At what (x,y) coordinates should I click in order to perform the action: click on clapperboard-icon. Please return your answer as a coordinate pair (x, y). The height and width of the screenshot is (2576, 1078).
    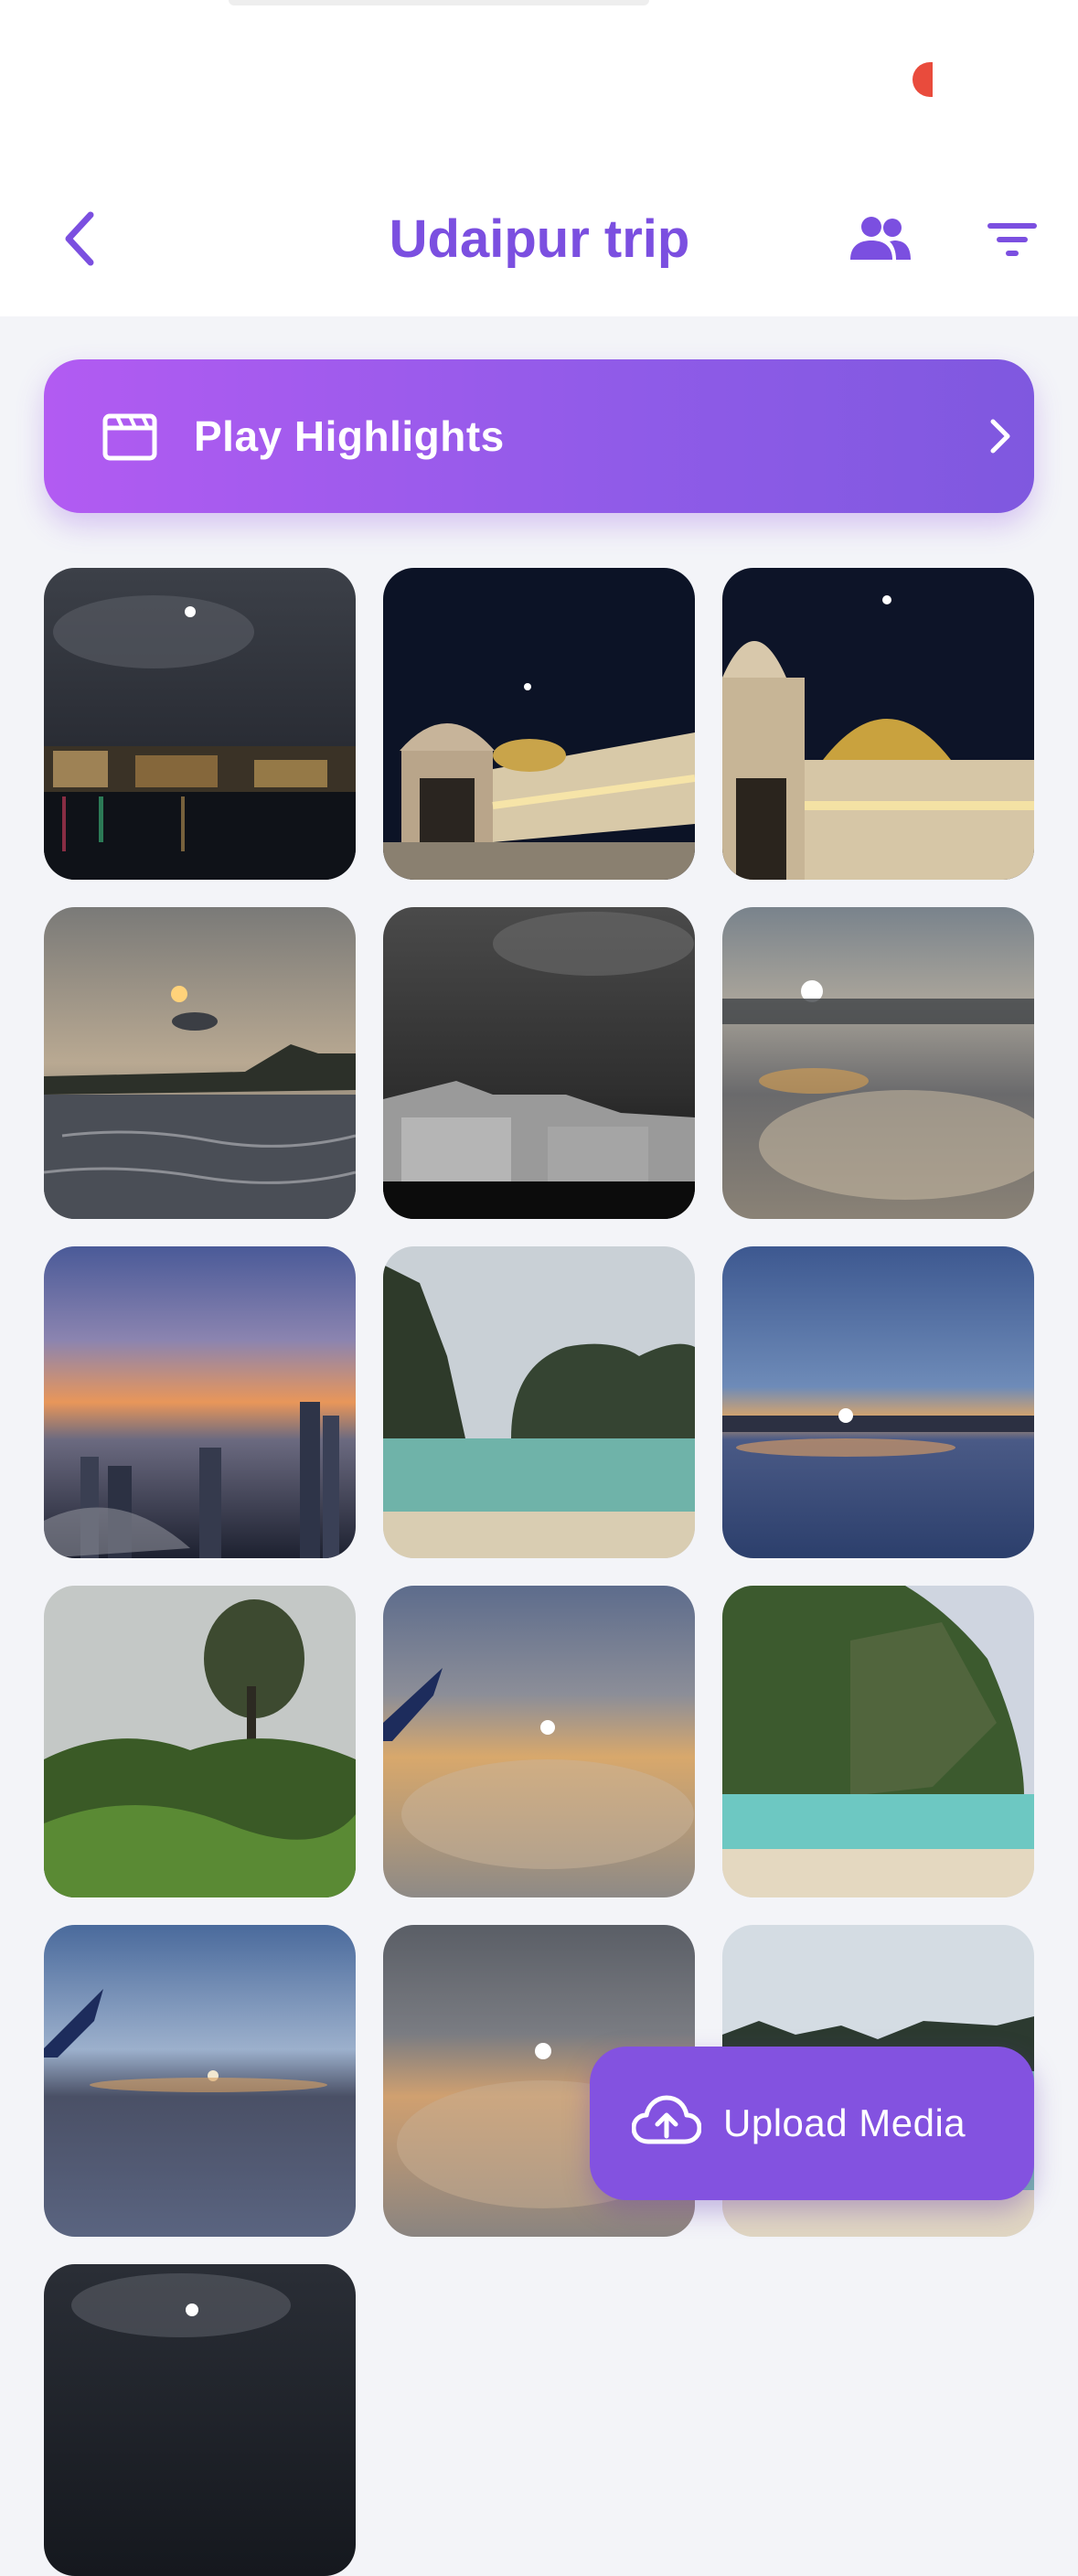
    Looking at the image, I should click on (129, 437).